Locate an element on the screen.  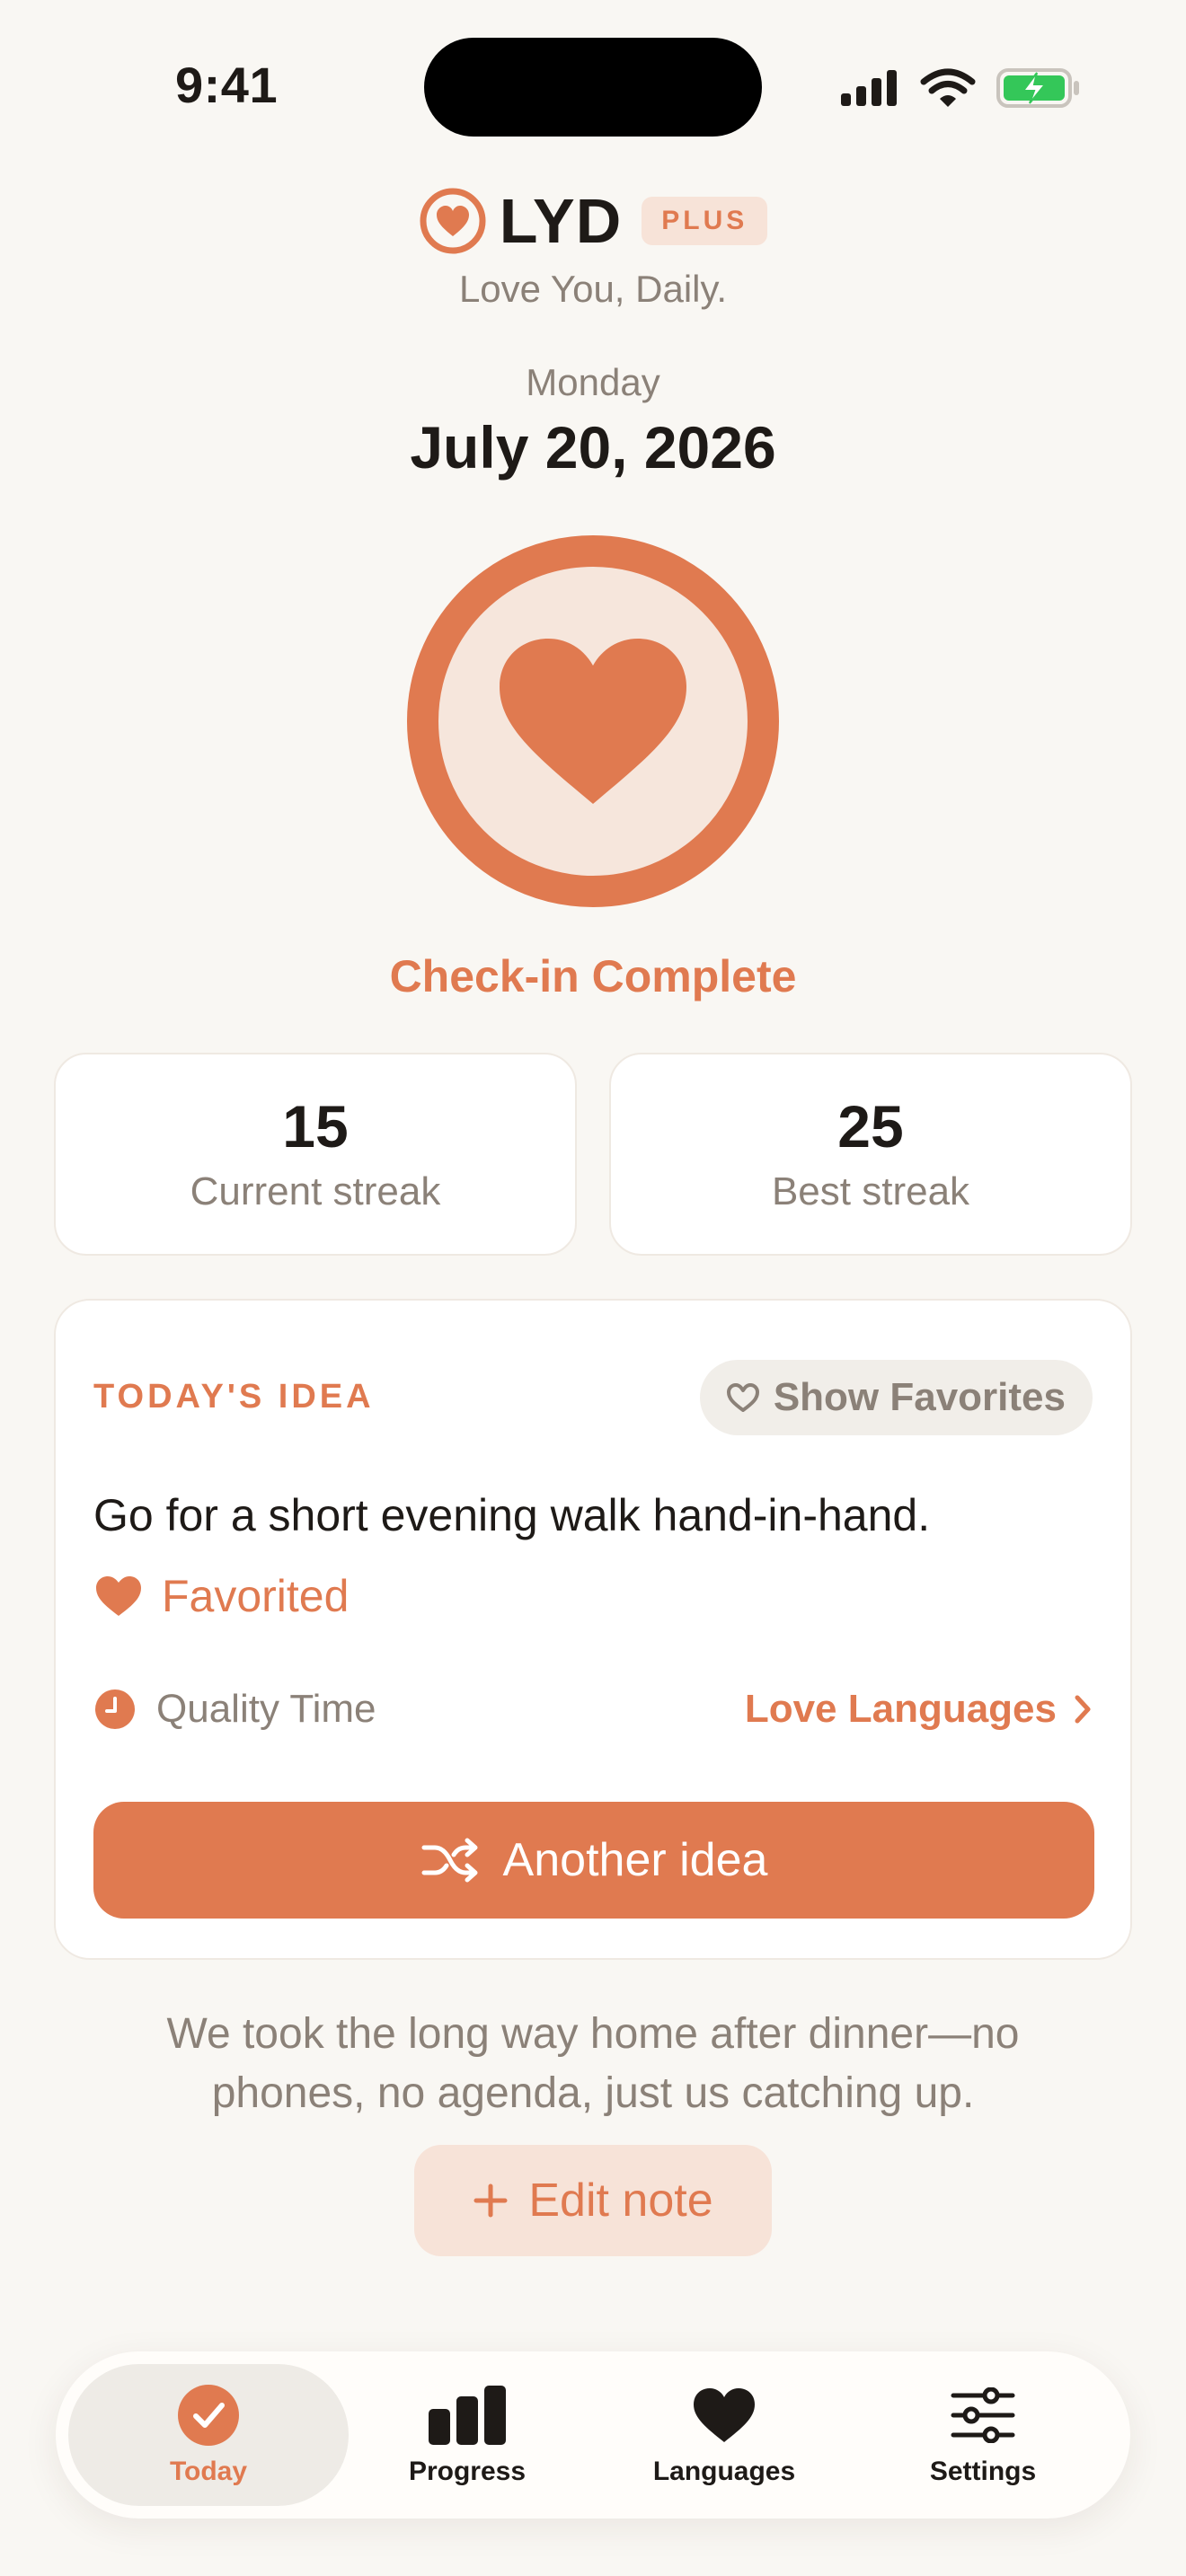
show-favorites-button: Show Favorites is located at coordinates (896, 1397).